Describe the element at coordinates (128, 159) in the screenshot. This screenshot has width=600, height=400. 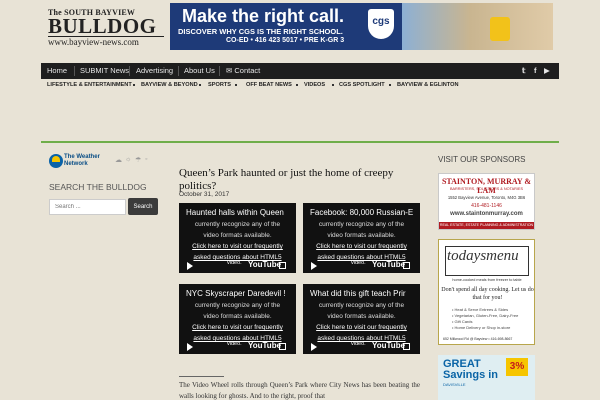
I see `sun-icon: ☼` at that location.